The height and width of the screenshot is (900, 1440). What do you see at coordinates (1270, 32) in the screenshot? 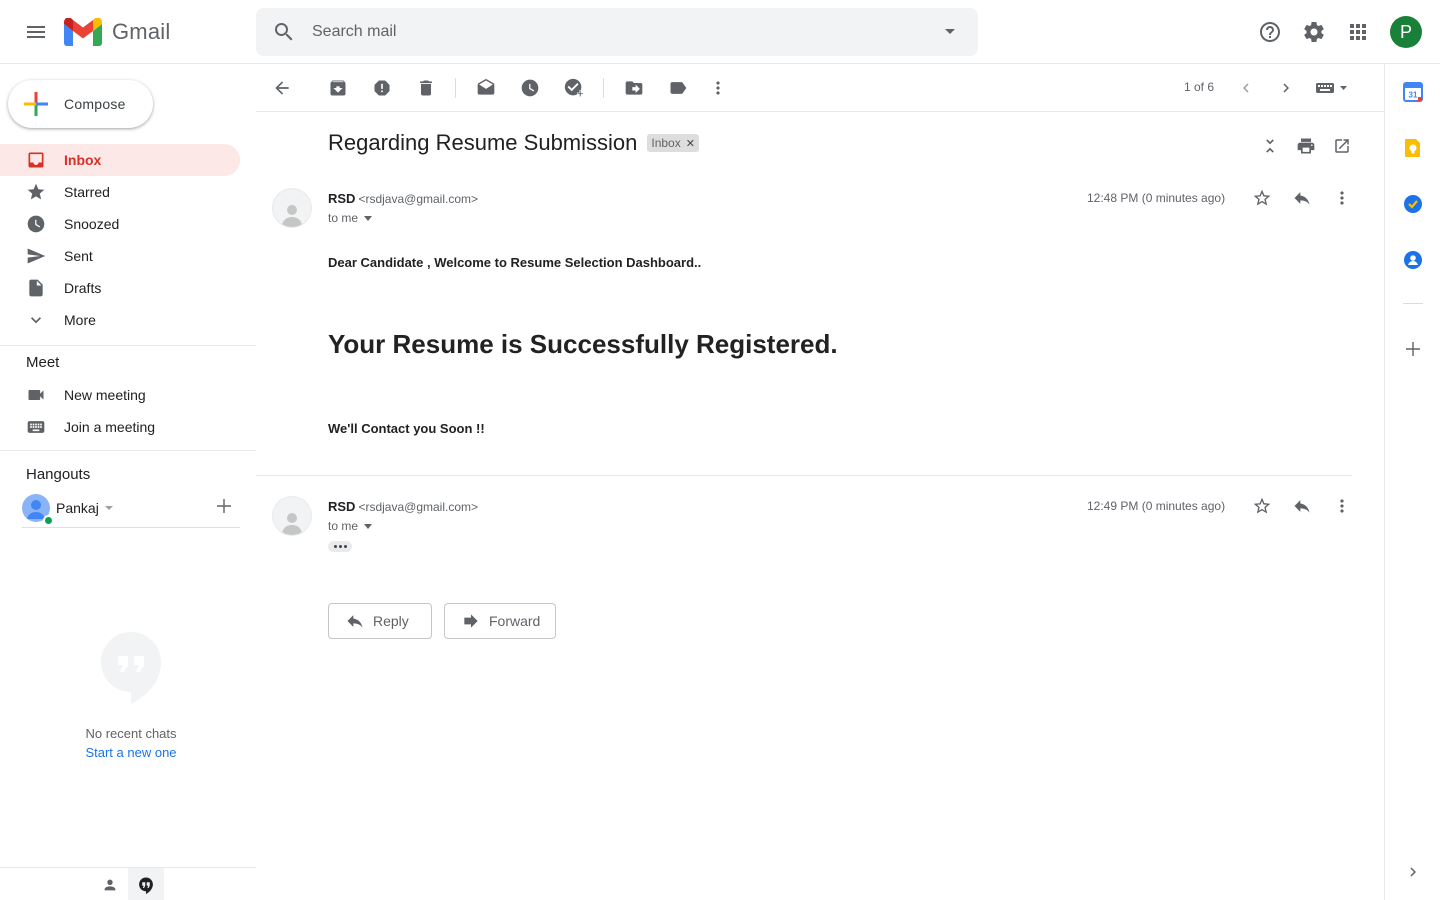
I see `help-button` at bounding box center [1270, 32].